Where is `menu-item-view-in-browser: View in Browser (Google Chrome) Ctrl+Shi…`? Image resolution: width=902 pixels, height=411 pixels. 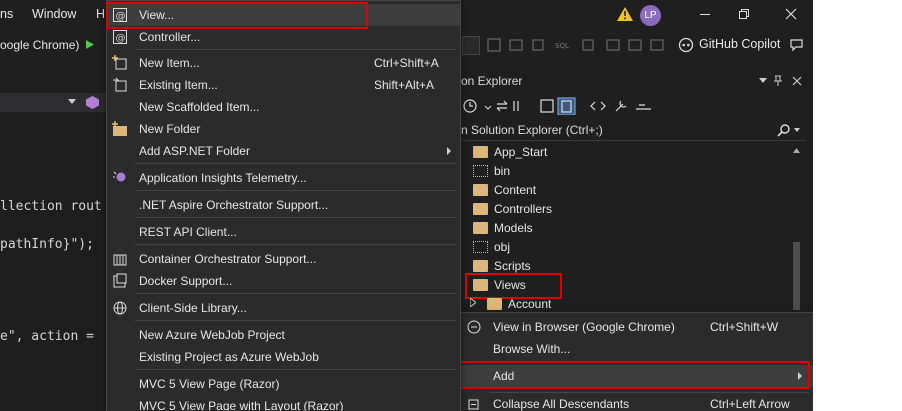 menu-item-view-in-browser: View in Browser (Google Chrome) Ctrl+Shi… is located at coordinates (637, 327).